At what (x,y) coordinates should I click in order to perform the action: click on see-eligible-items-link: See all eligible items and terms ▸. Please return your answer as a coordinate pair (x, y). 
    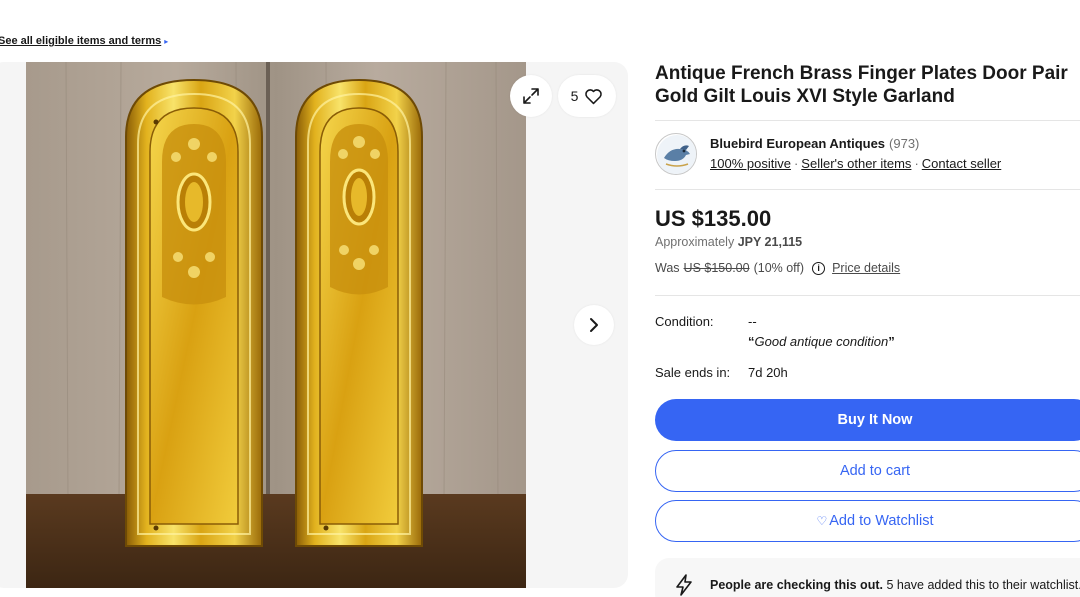
    Looking at the image, I should click on (84, 41).